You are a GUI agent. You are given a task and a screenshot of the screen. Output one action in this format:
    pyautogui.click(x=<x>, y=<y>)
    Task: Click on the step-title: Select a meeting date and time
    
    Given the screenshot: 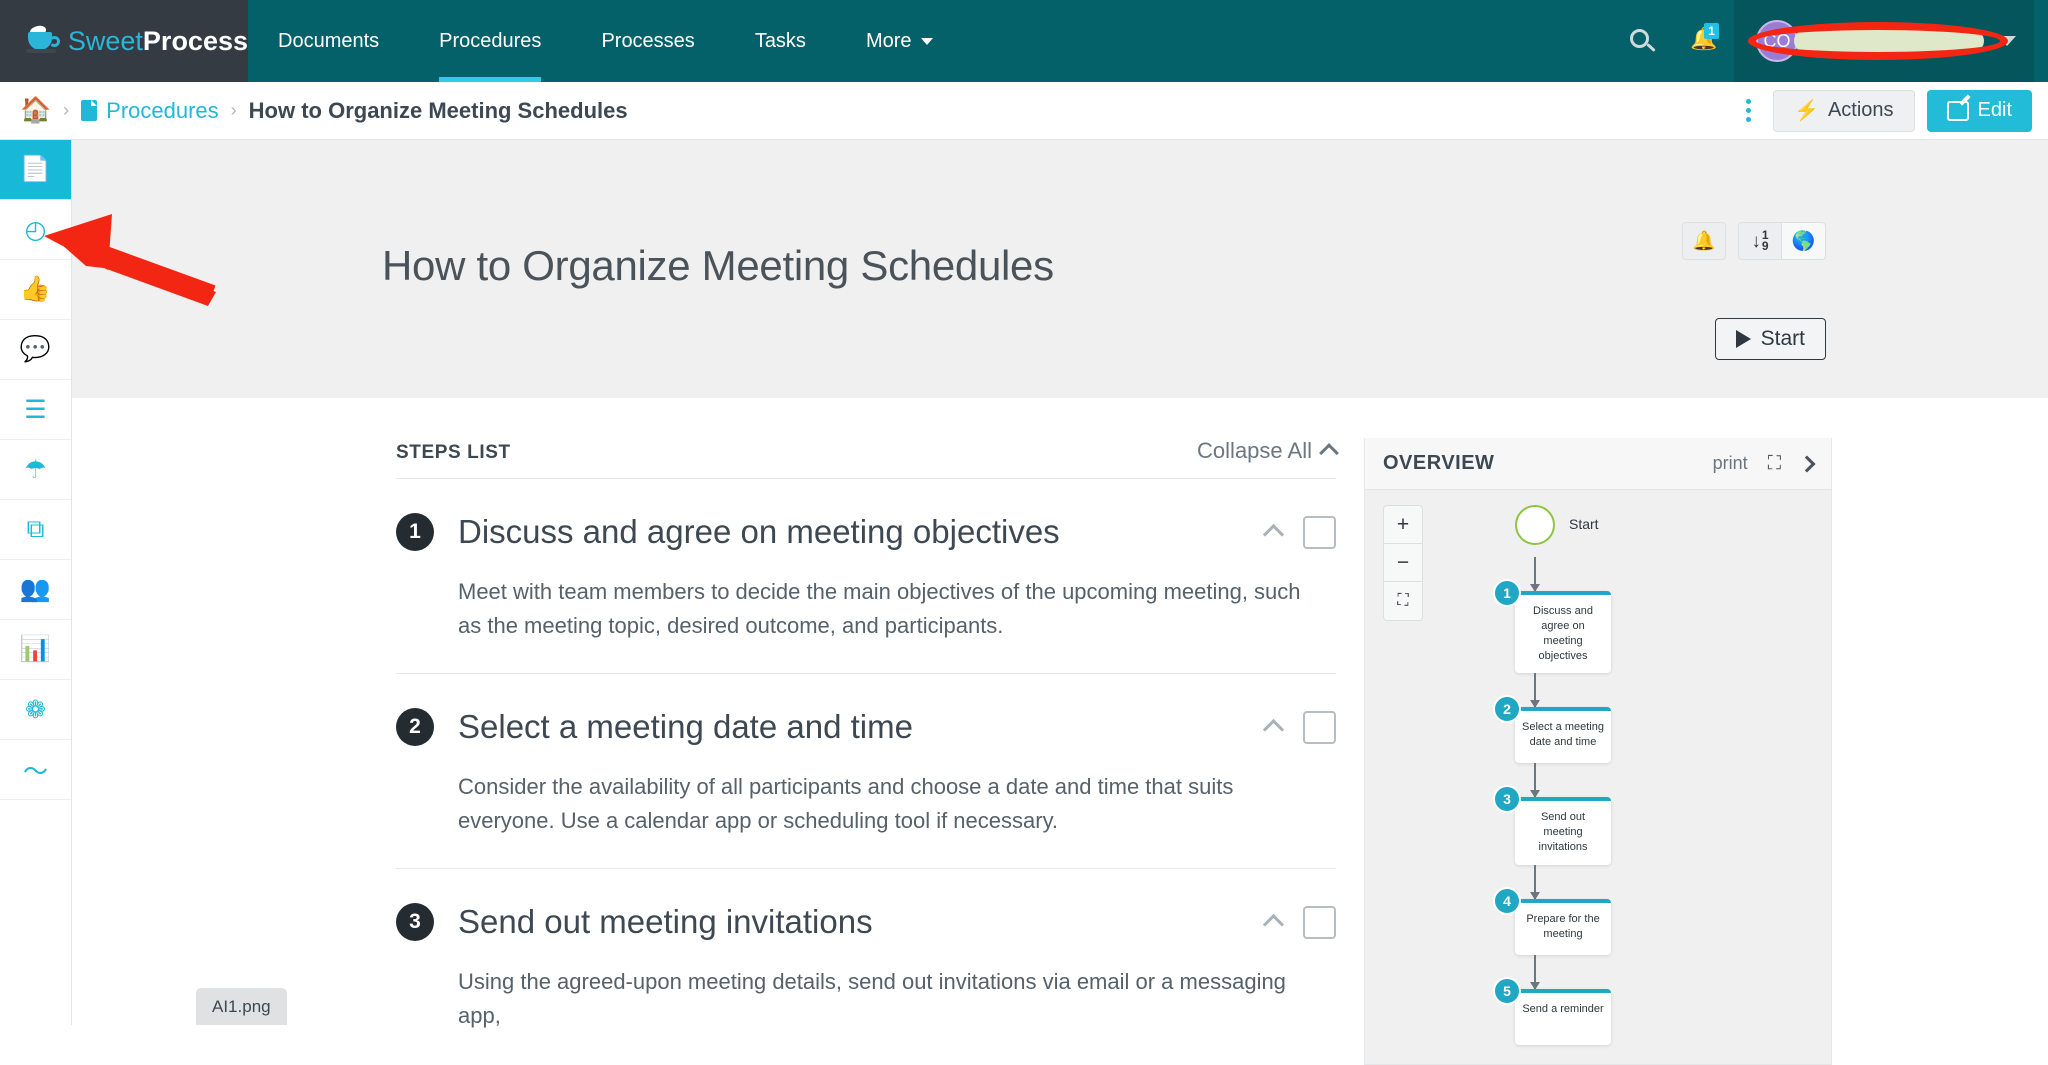 What is the action you would take?
    pyautogui.click(x=685, y=727)
    